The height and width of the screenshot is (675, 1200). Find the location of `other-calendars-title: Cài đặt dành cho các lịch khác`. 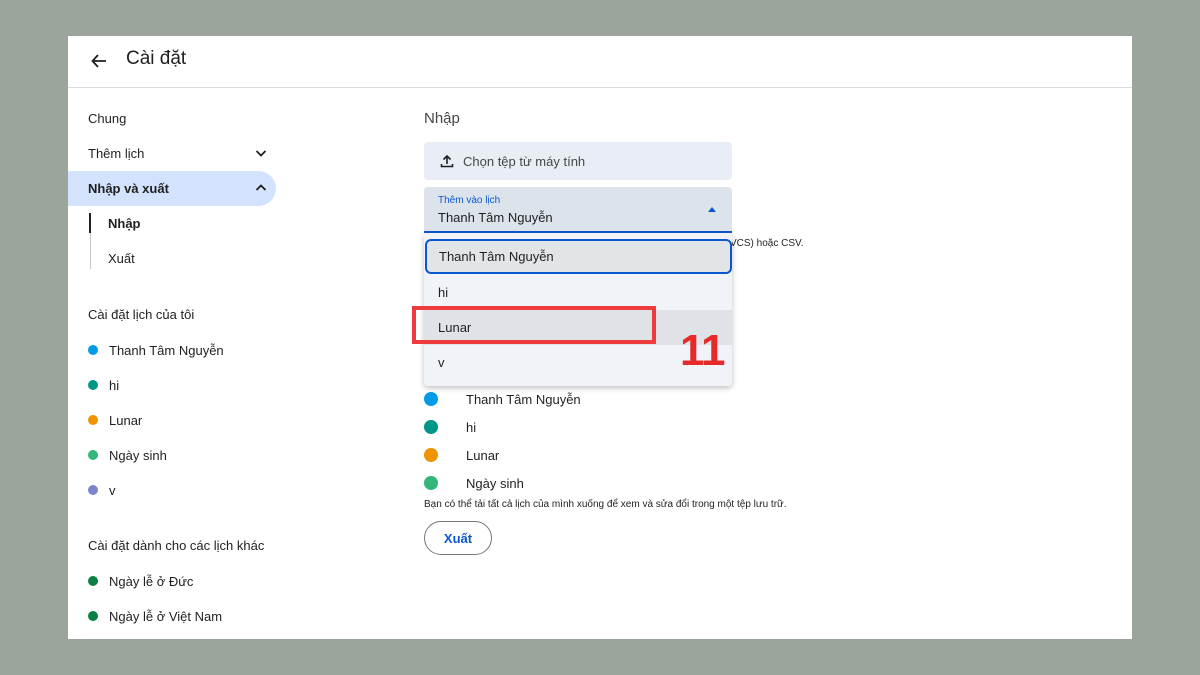

other-calendars-title: Cài đặt dành cho các lịch khác is located at coordinates (176, 545).